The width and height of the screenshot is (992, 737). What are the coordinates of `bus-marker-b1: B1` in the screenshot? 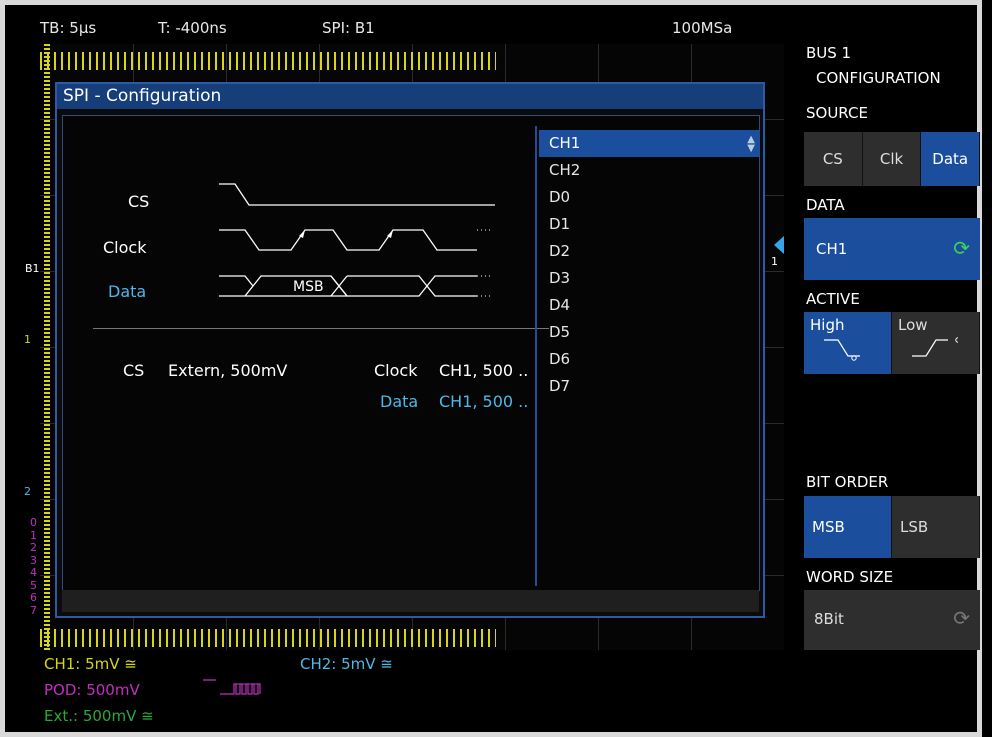 It's located at (32, 268).